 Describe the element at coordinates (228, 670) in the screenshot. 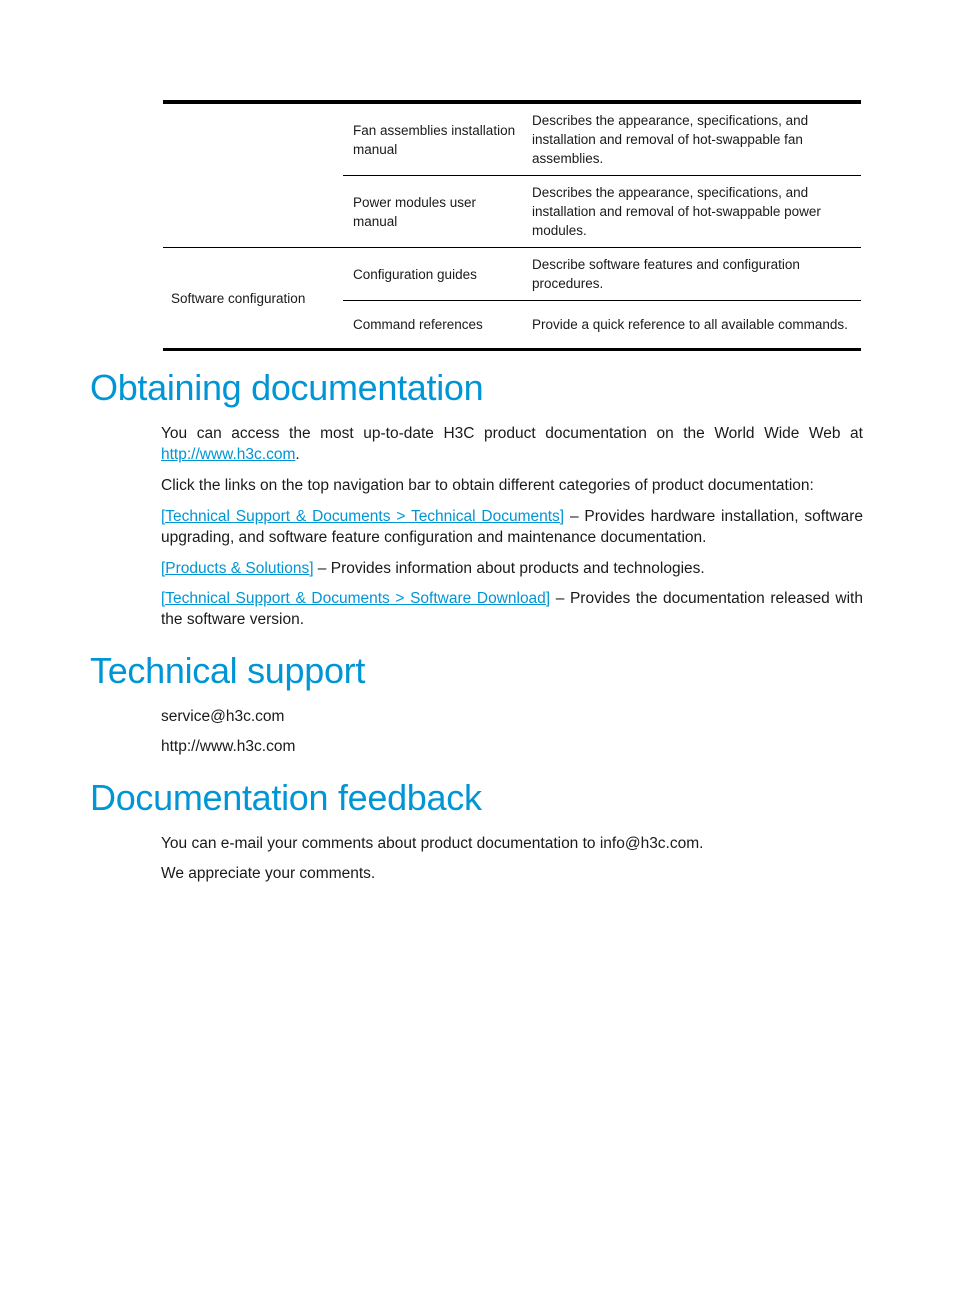

I see `heading-technical-support: Technical support` at that location.